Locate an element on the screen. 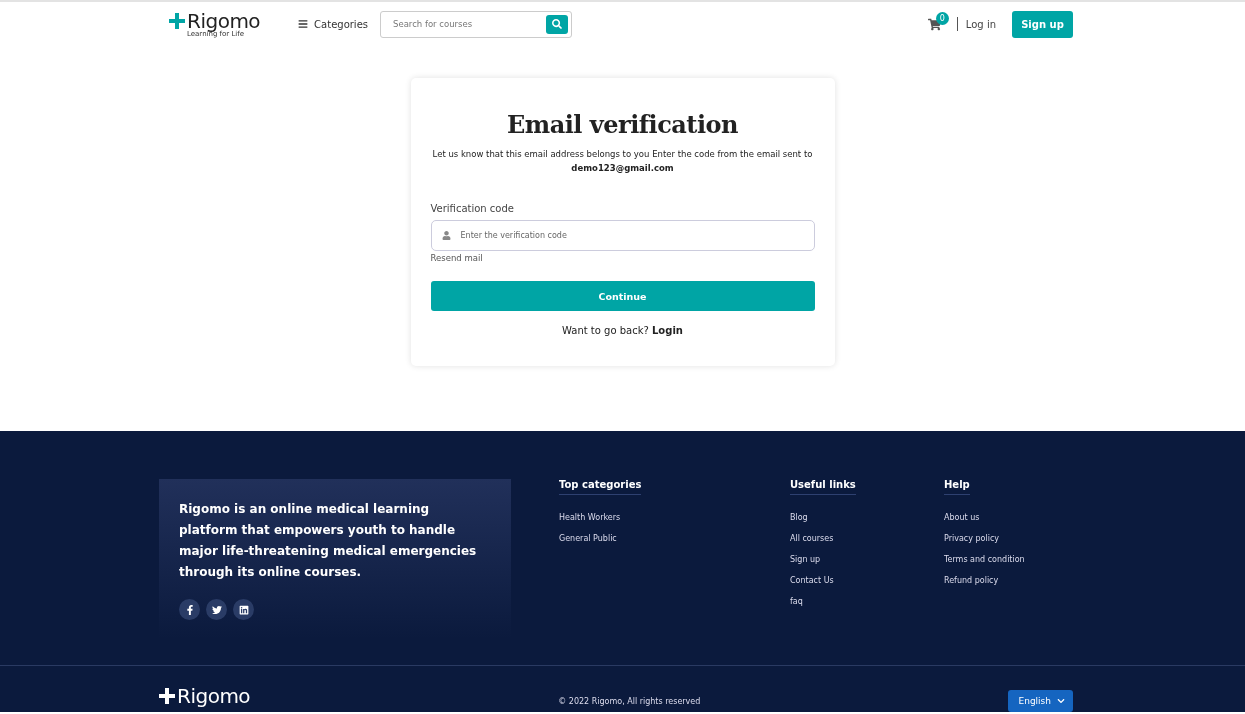 This screenshot has height=714, width=1245. footer-link: About us is located at coordinates (962, 517).